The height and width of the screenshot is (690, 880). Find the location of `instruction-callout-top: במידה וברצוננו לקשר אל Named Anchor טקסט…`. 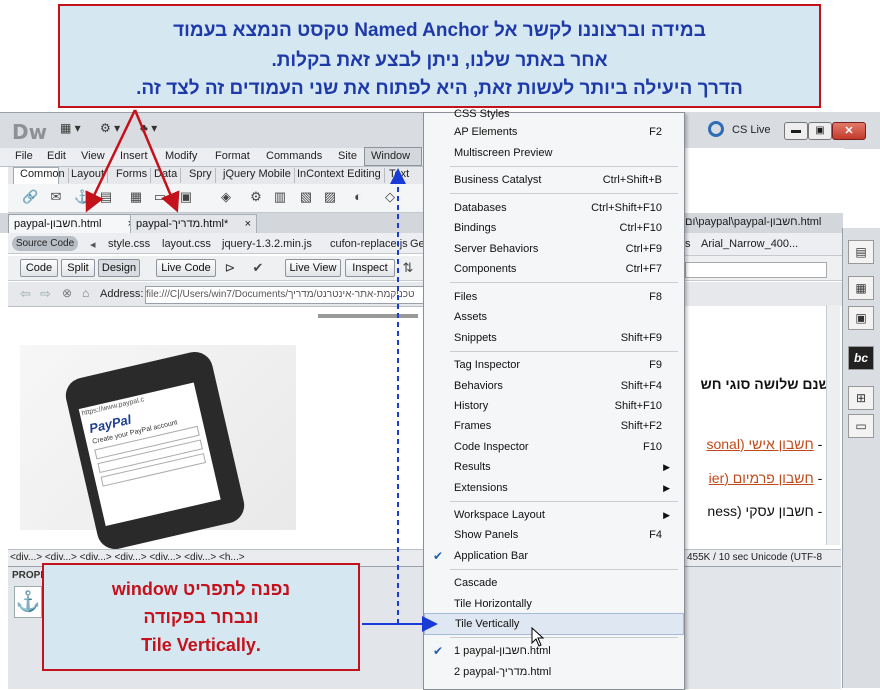

instruction-callout-top: במידה וברצוננו לקשר אל Named Anchor טקסט… is located at coordinates (439, 56).